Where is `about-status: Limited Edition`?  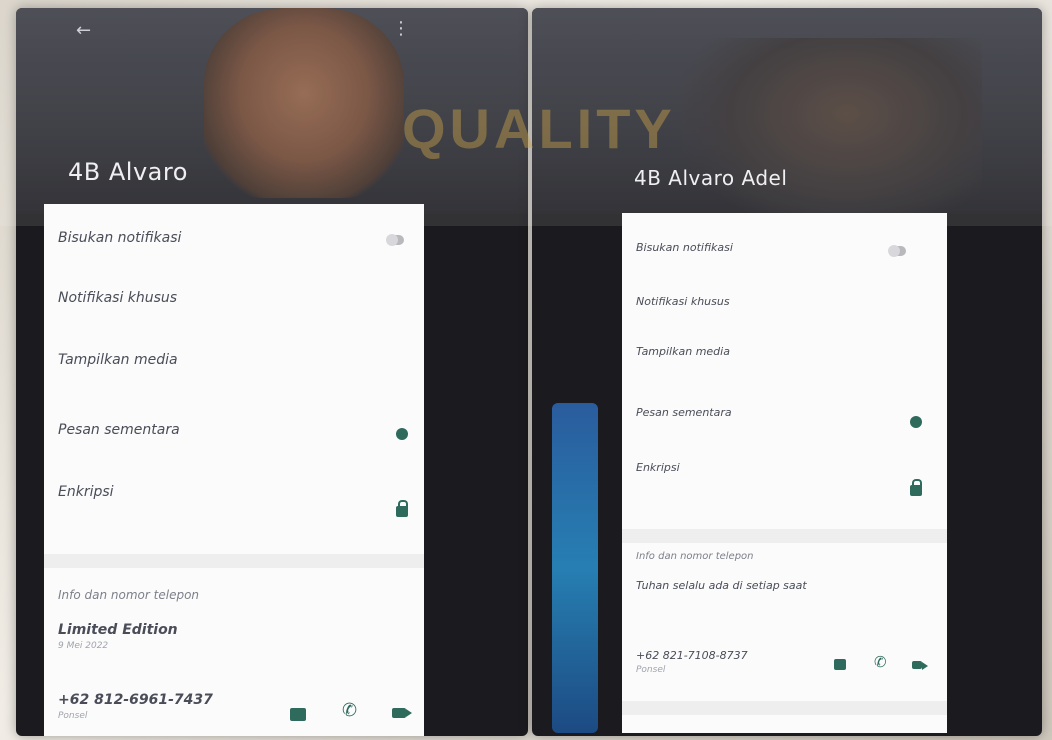 about-status: Limited Edition is located at coordinates (118, 630).